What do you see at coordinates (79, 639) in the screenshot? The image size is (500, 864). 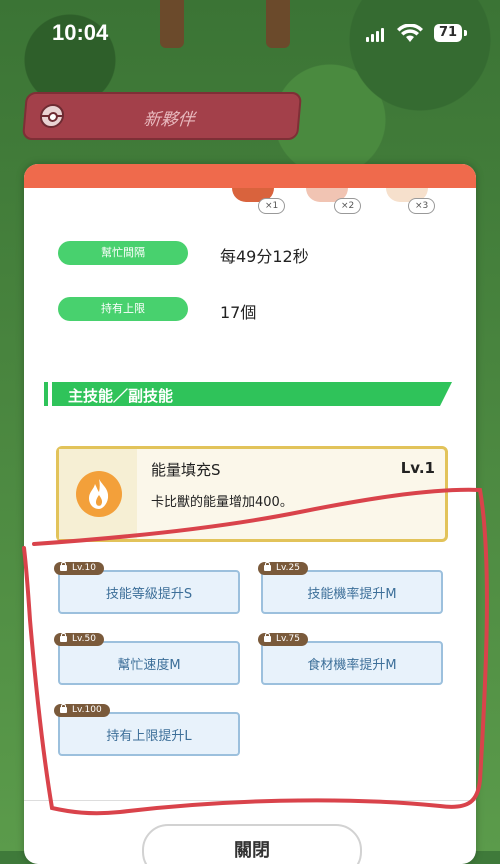 I see `sub-skill-level-tag: Lv.50` at bounding box center [79, 639].